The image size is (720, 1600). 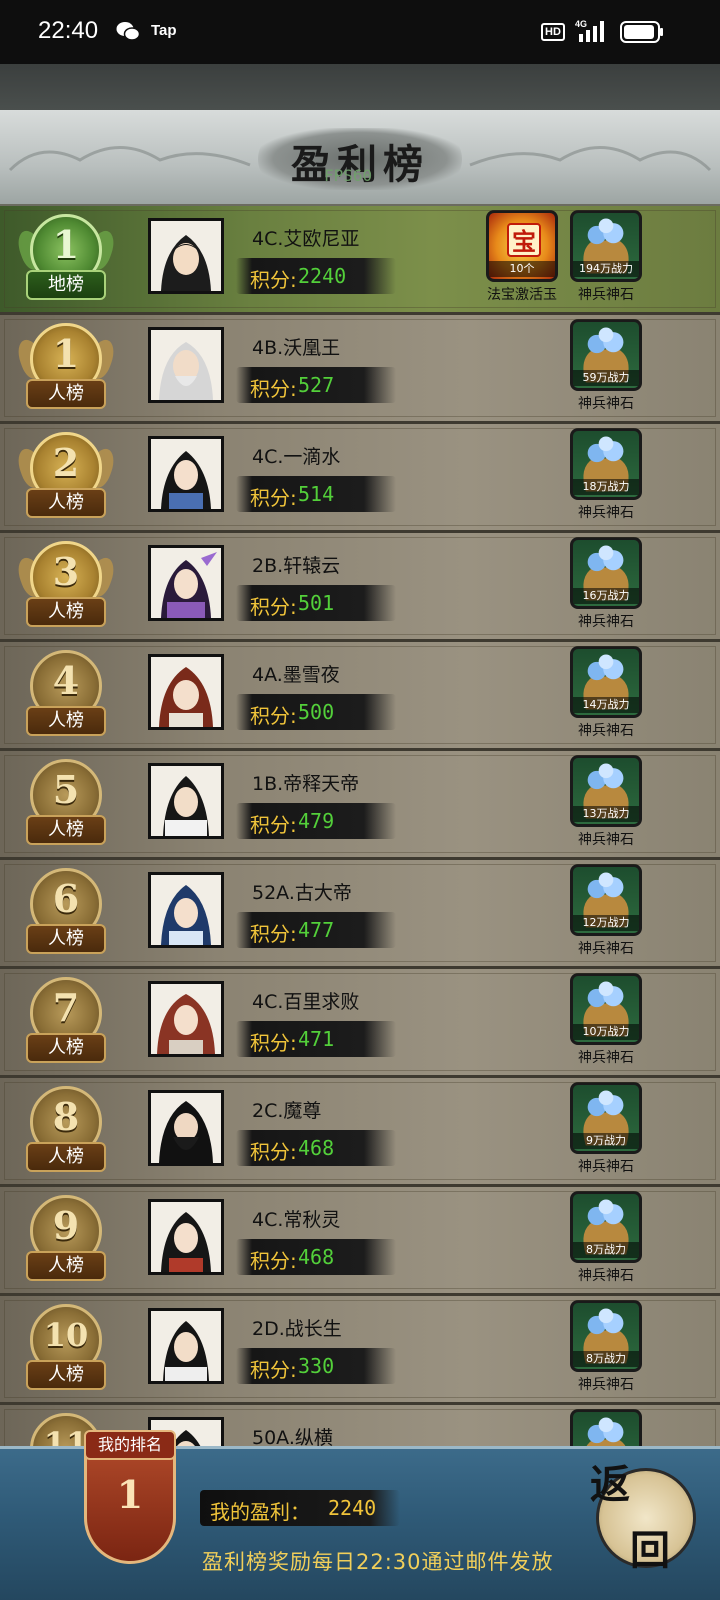 What do you see at coordinates (66, 1241) in the screenshot?
I see `rank-medal: 9 人榜` at bounding box center [66, 1241].